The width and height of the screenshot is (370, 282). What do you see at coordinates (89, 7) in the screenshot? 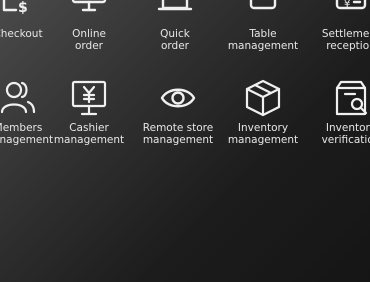
I see `online-order-icon` at bounding box center [89, 7].